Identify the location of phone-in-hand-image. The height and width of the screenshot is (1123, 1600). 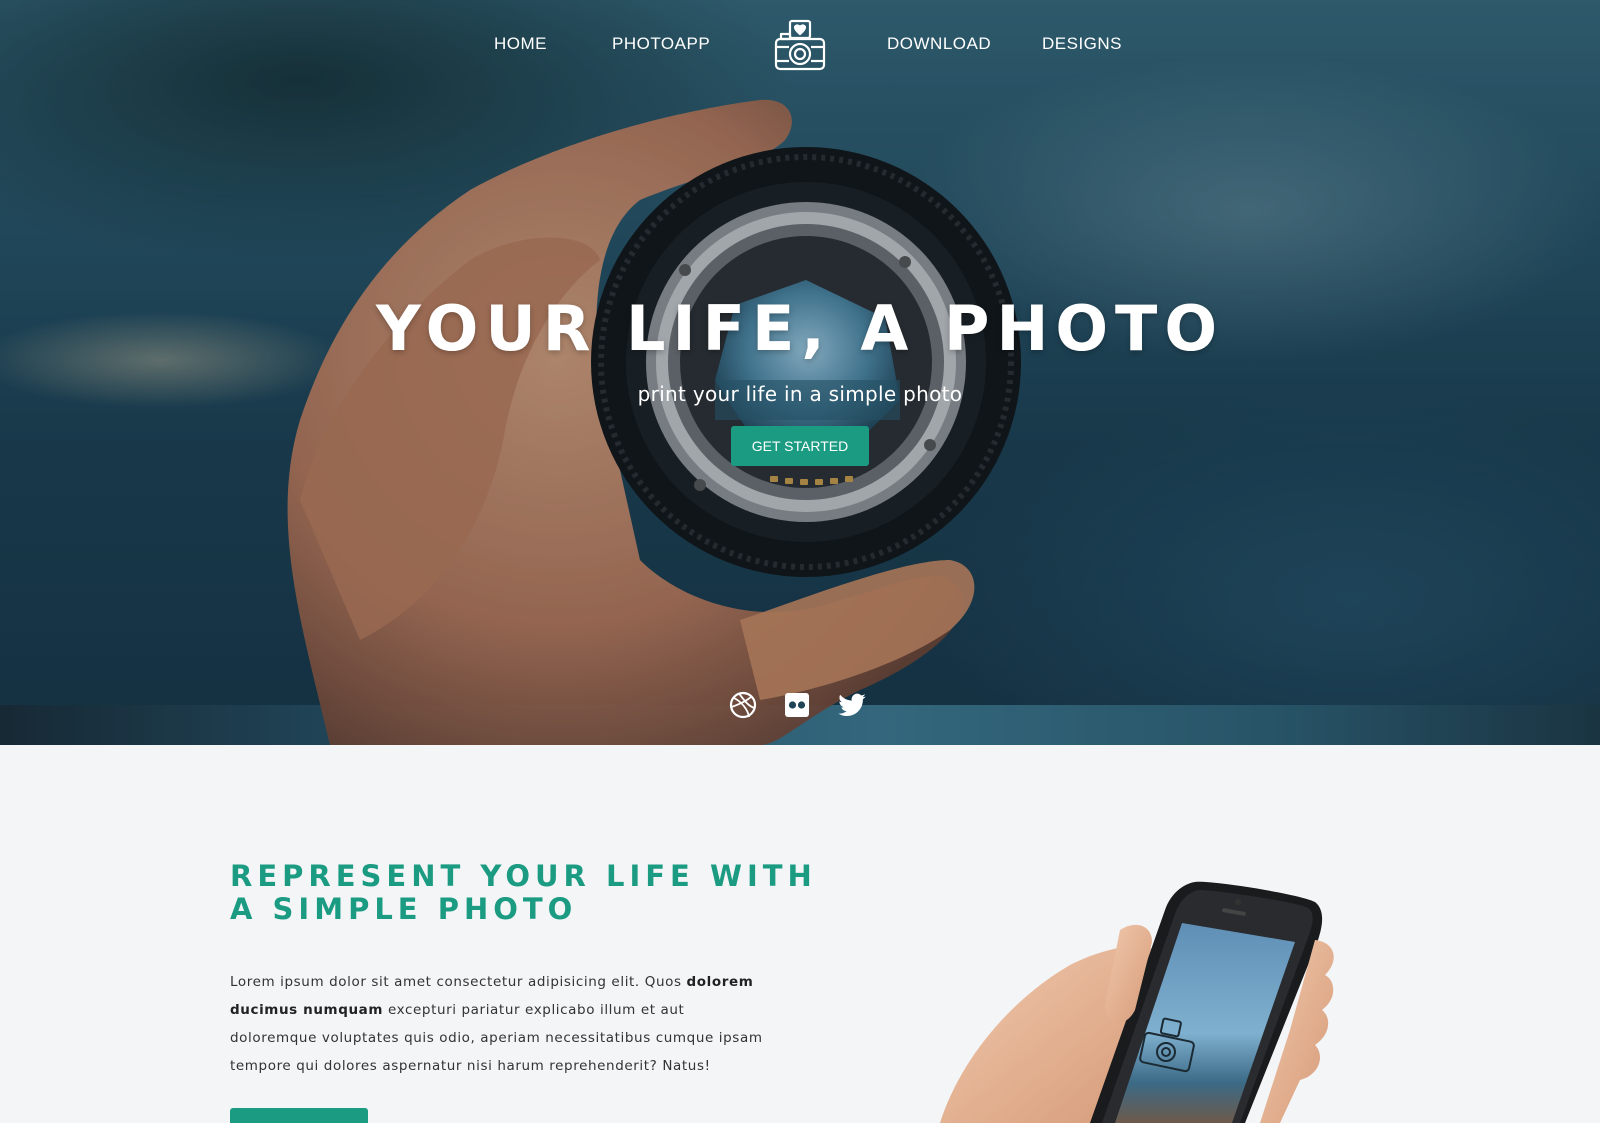
(1137, 1002).